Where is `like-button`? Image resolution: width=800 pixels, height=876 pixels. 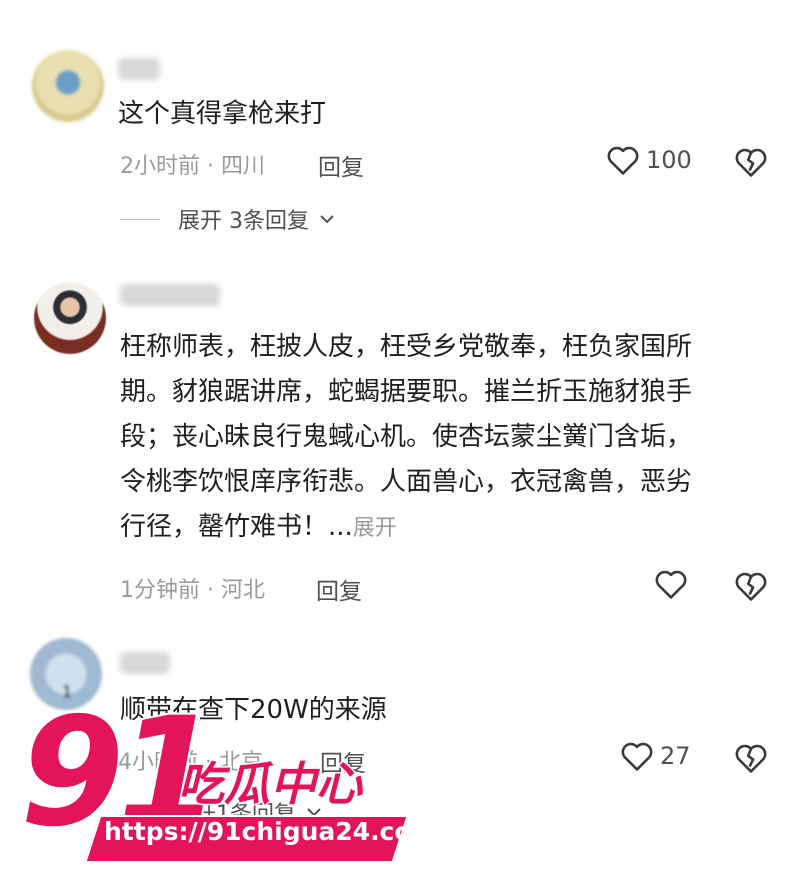
like-button is located at coordinates (671, 584).